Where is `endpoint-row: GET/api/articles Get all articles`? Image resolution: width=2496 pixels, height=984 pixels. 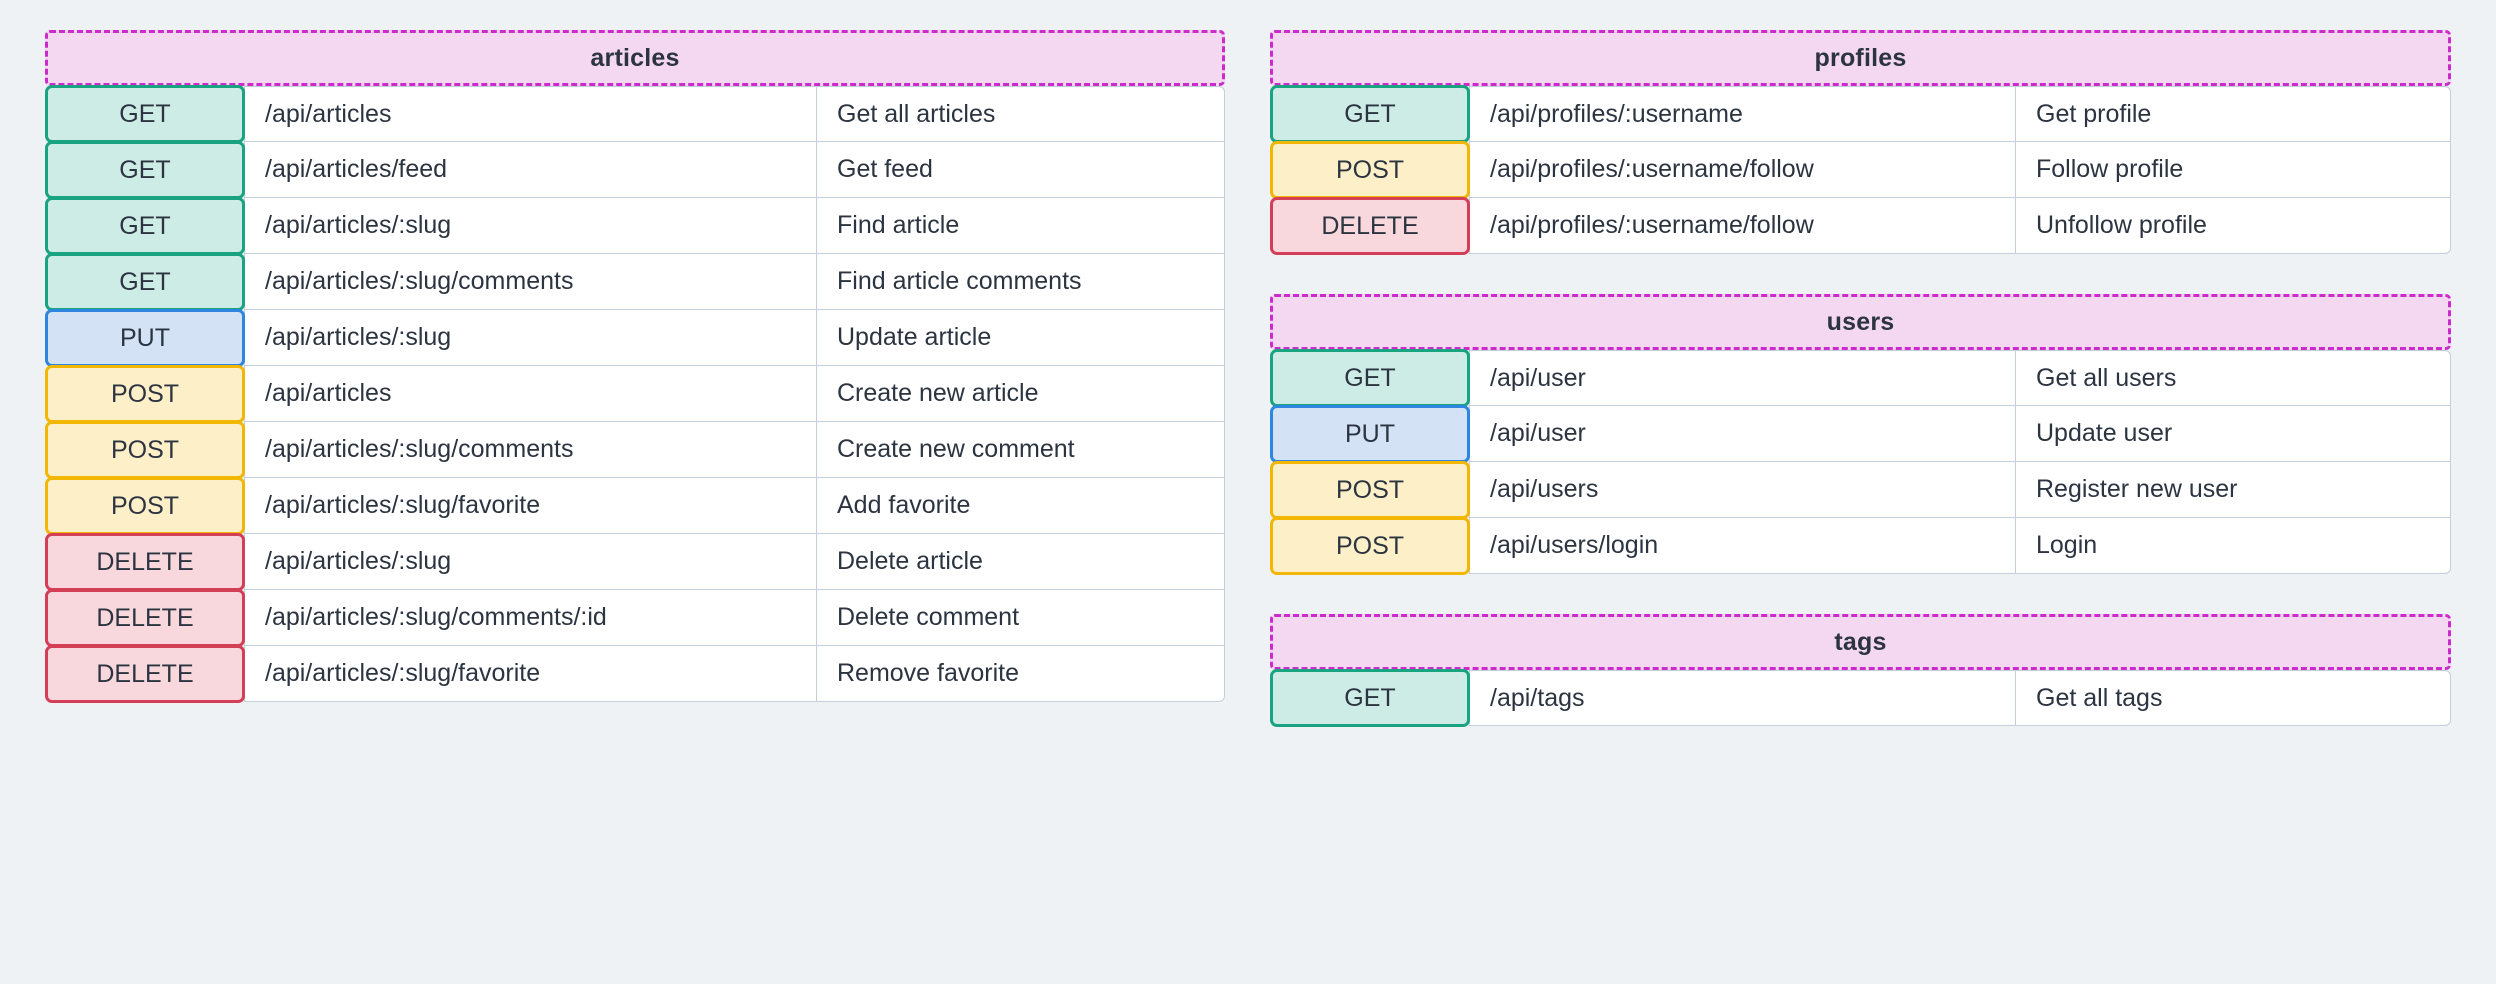
endpoint-row: GET/api/articles Get all articles is located at coordinates (635, 114).